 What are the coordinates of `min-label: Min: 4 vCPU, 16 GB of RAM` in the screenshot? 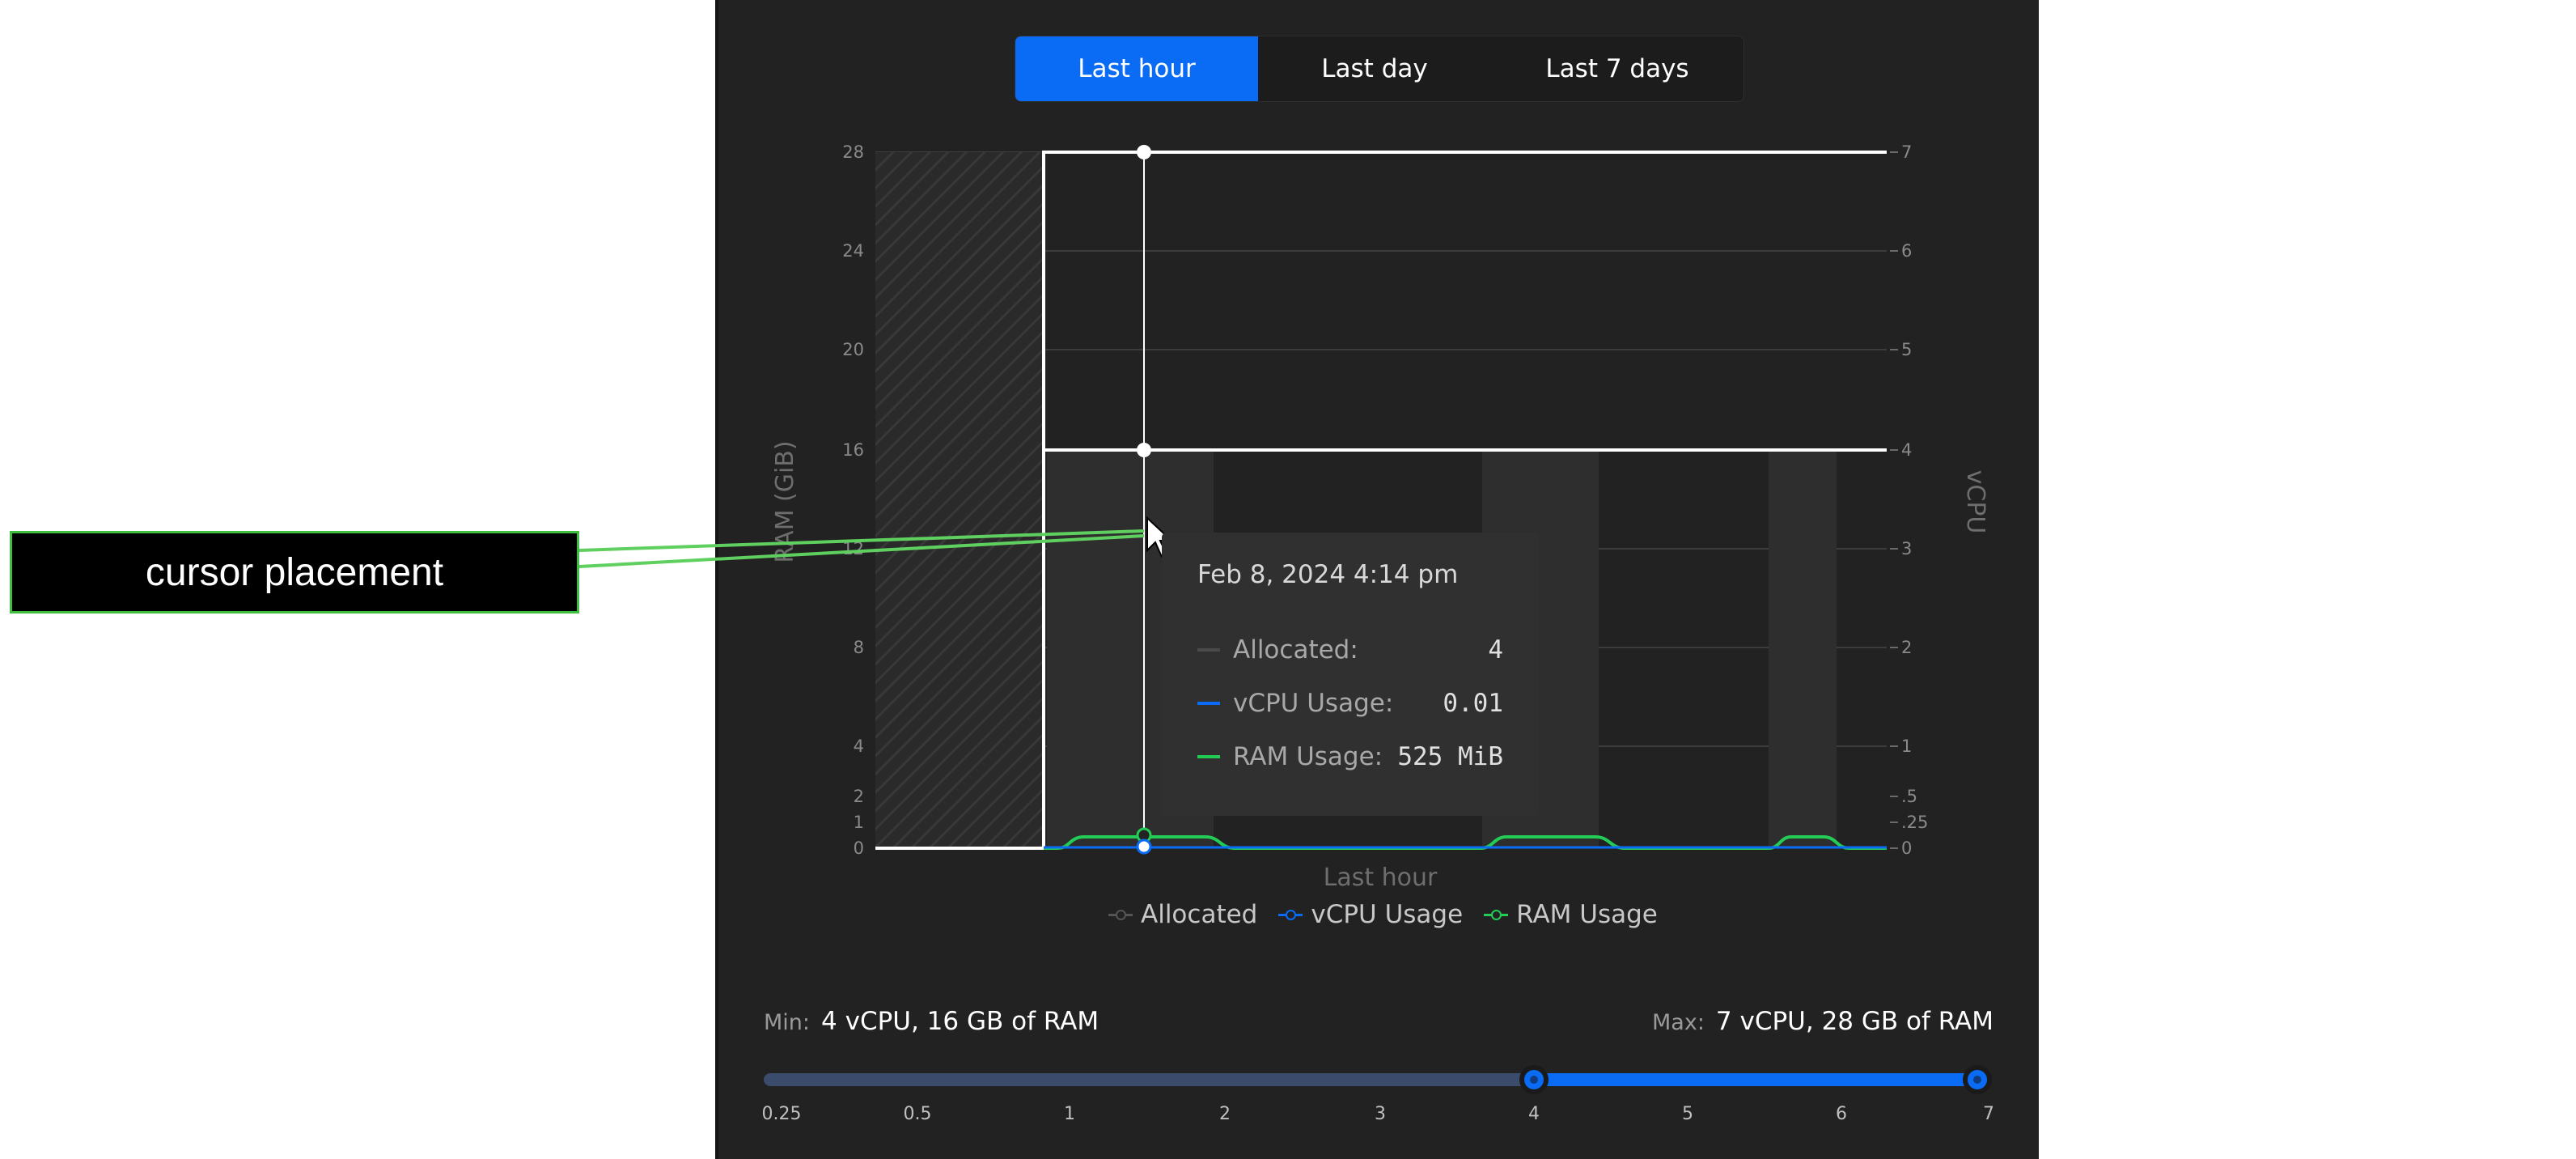 It's located at (931, 1021).